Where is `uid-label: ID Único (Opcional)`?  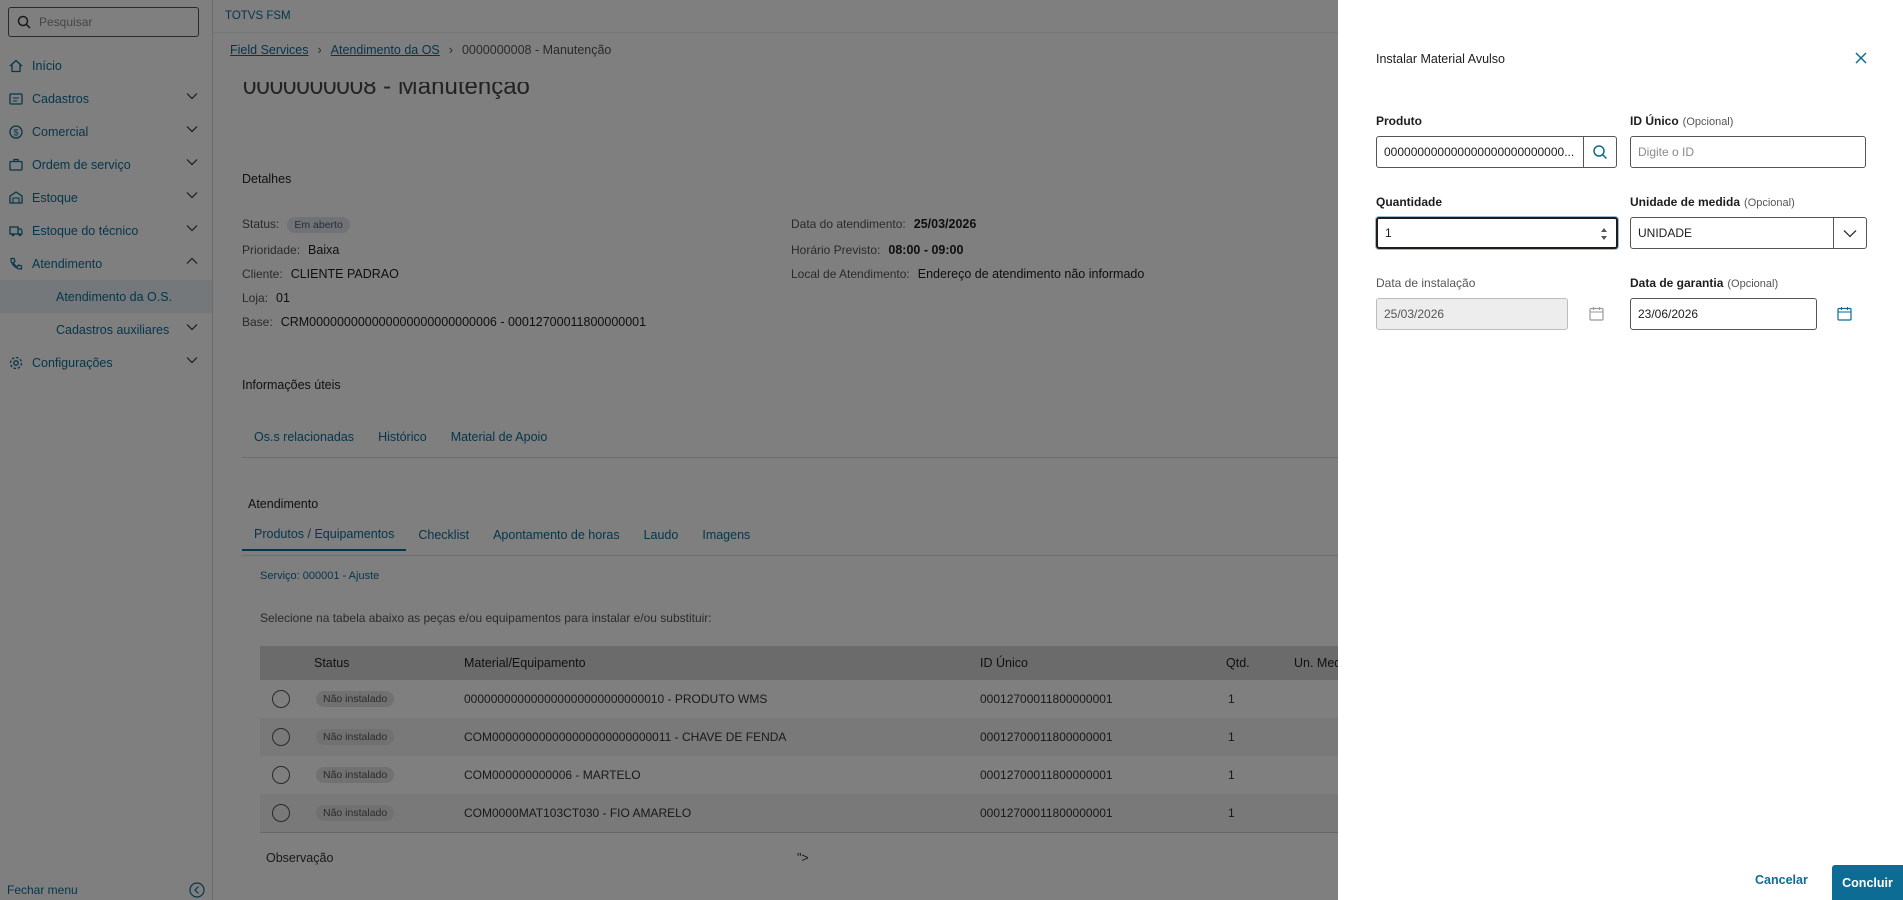
uid-label: ID Único (Opcional) is located at coordinates (1681, 121).